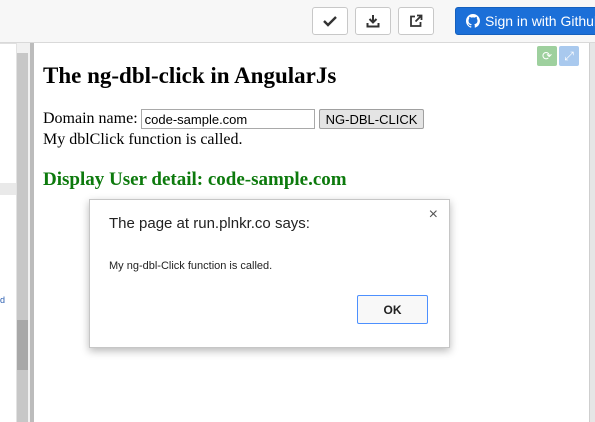 Image resolution: width=595 pixels, height=422 pixels. I want to click on close-icon: ×, so click(433, 215).